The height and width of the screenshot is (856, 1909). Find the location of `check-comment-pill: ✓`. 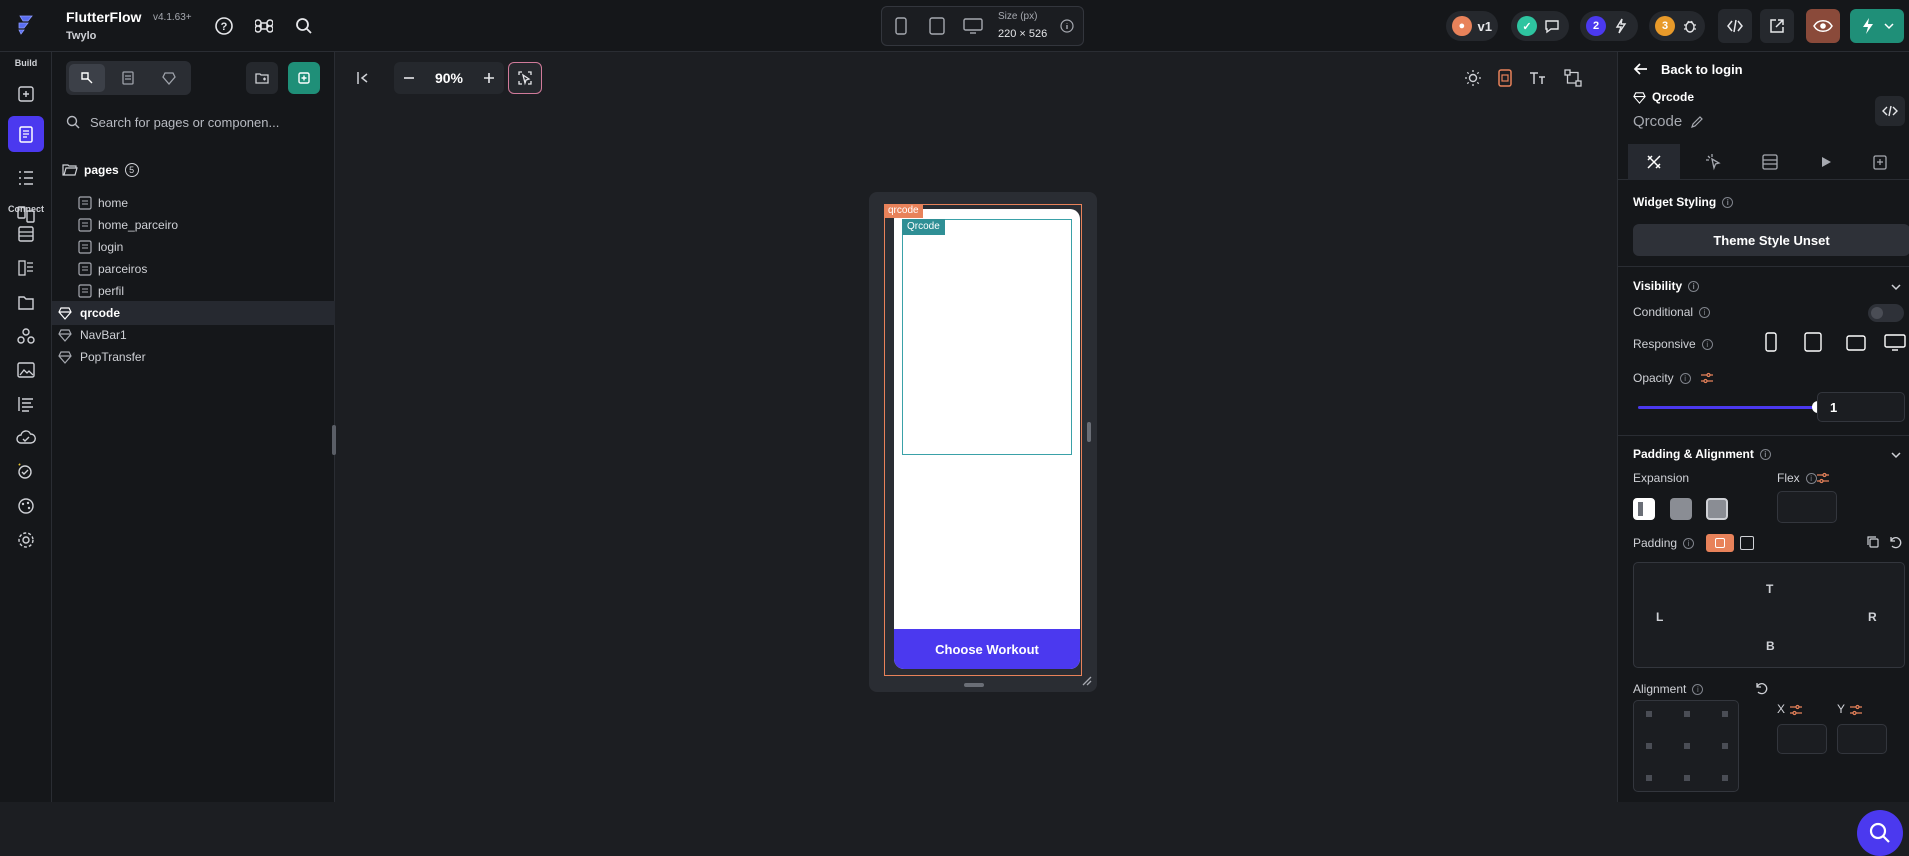

check-comment-pill: ✓ is located at coordinates (1540, 26).